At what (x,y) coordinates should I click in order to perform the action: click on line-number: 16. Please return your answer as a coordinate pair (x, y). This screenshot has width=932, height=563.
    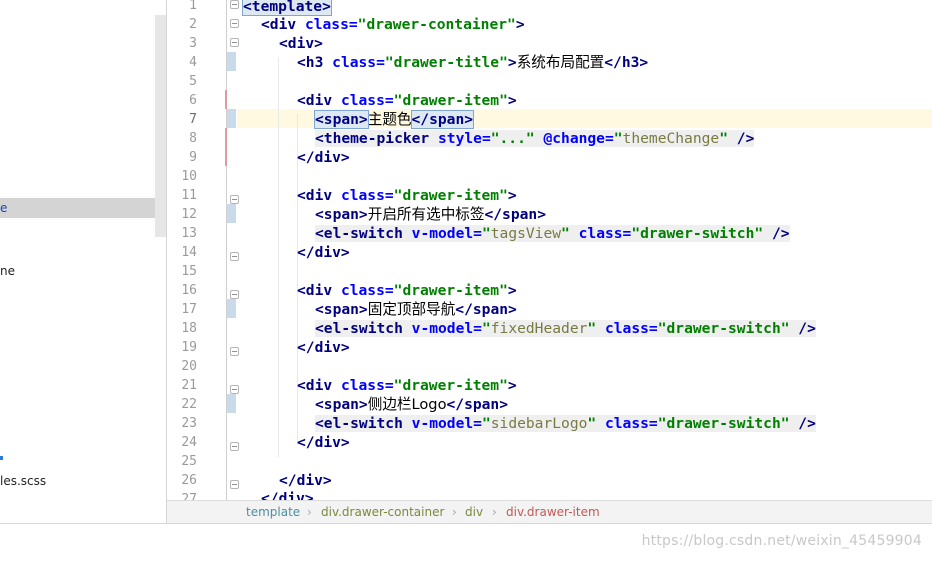
    Looking at the image, I should click on (189, 290).